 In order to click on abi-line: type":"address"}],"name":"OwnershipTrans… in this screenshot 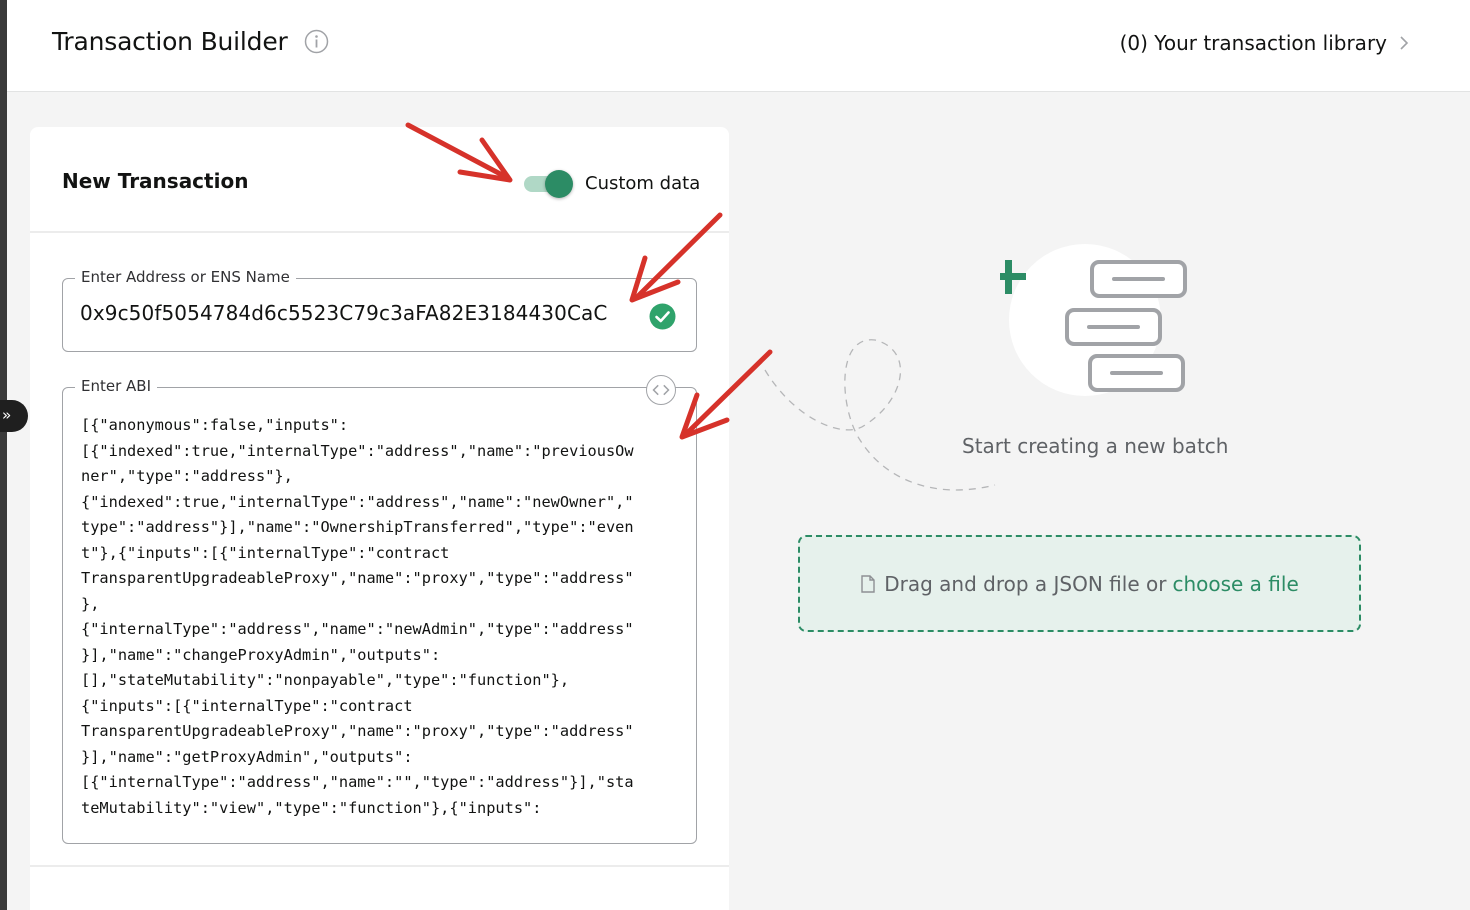, I will do `click(357, 527)`.